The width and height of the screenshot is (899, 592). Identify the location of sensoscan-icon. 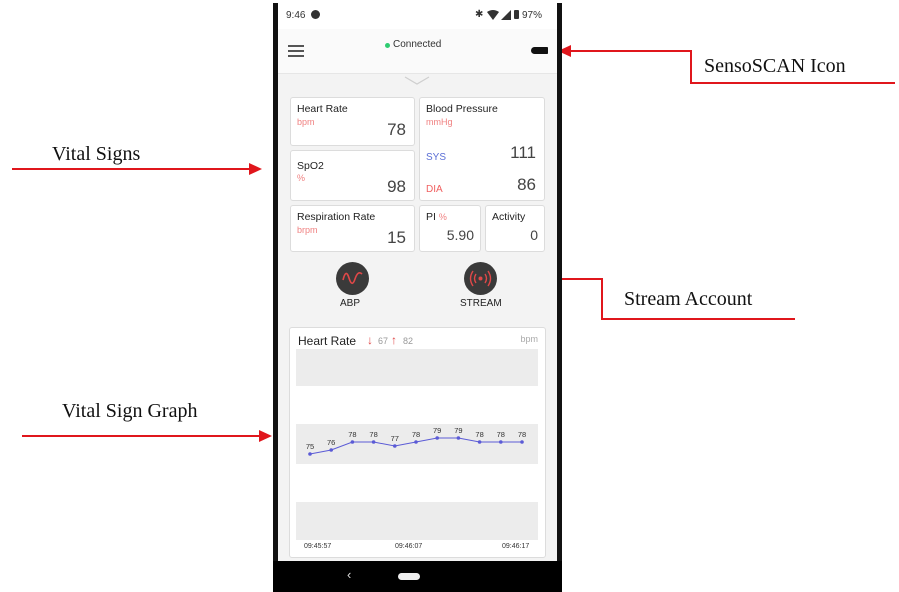
(539, 50).